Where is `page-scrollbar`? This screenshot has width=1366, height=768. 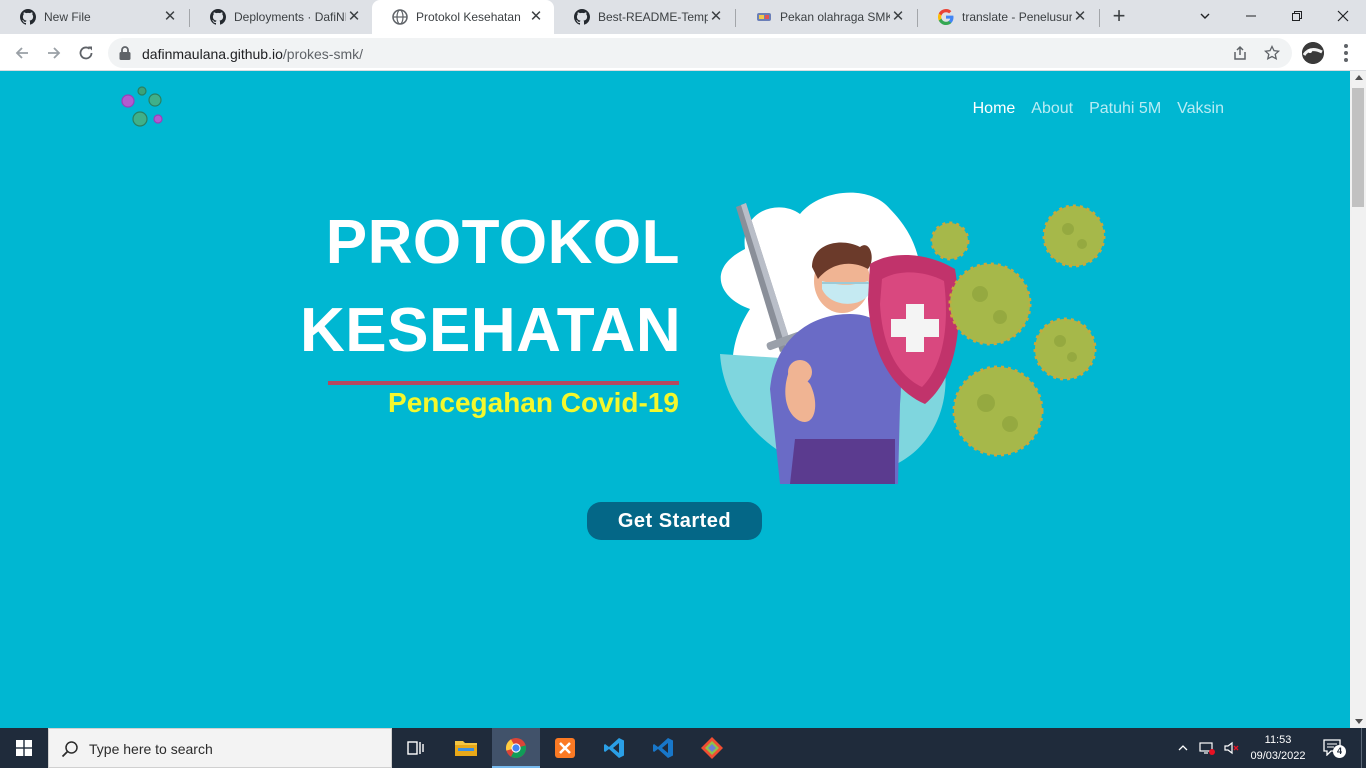
page-scrollbar is located at coordinates (1358, 399).